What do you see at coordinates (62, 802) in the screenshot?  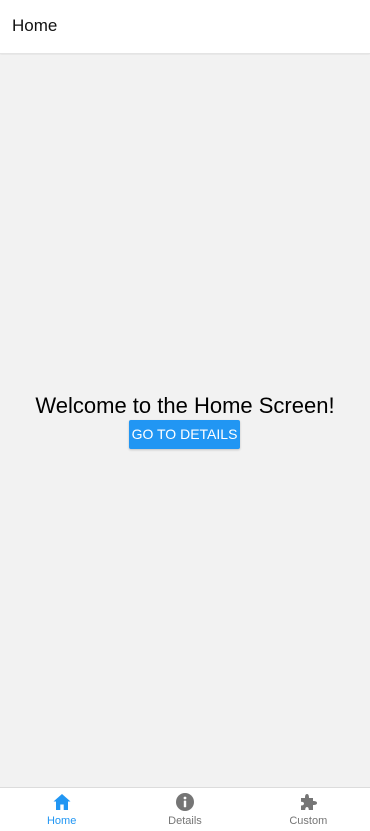 I see `home-icon` at bounding box center [62, 802].